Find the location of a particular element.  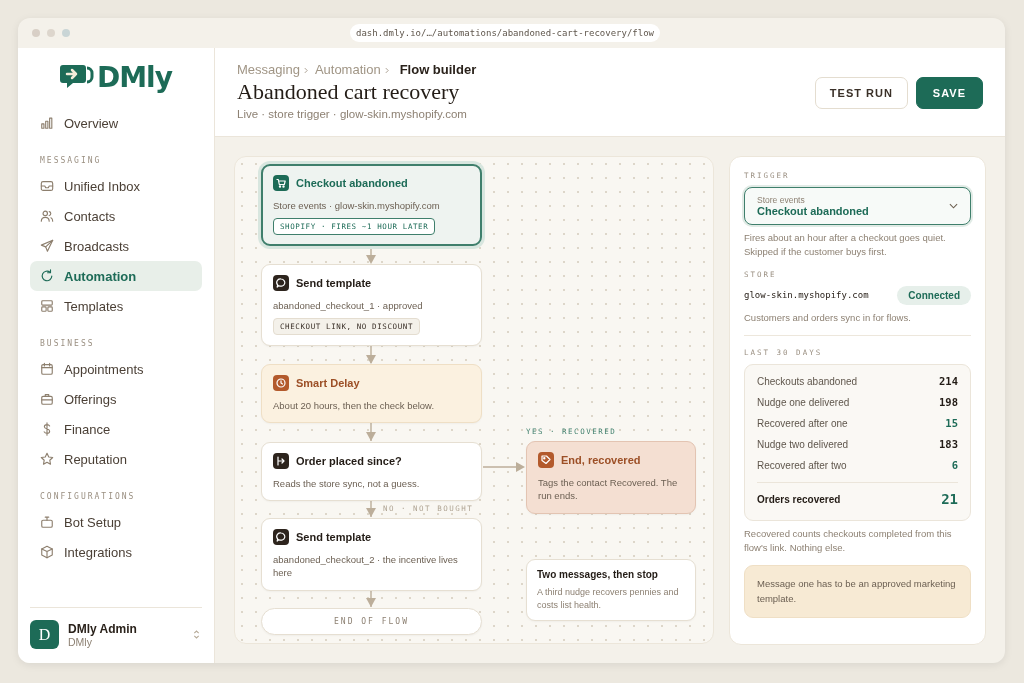

nav-item: Templates is located at coordinates (116, 306).